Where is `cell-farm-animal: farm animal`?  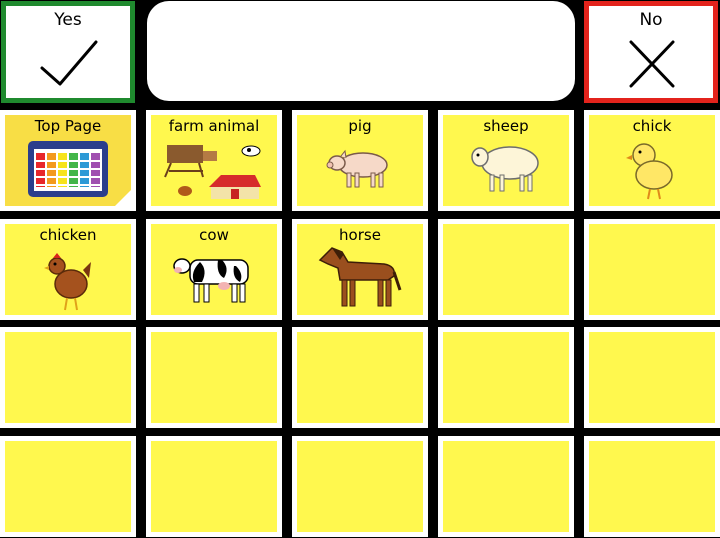
cell-farm-animal: farm animal is located at coordinates (214, 160).